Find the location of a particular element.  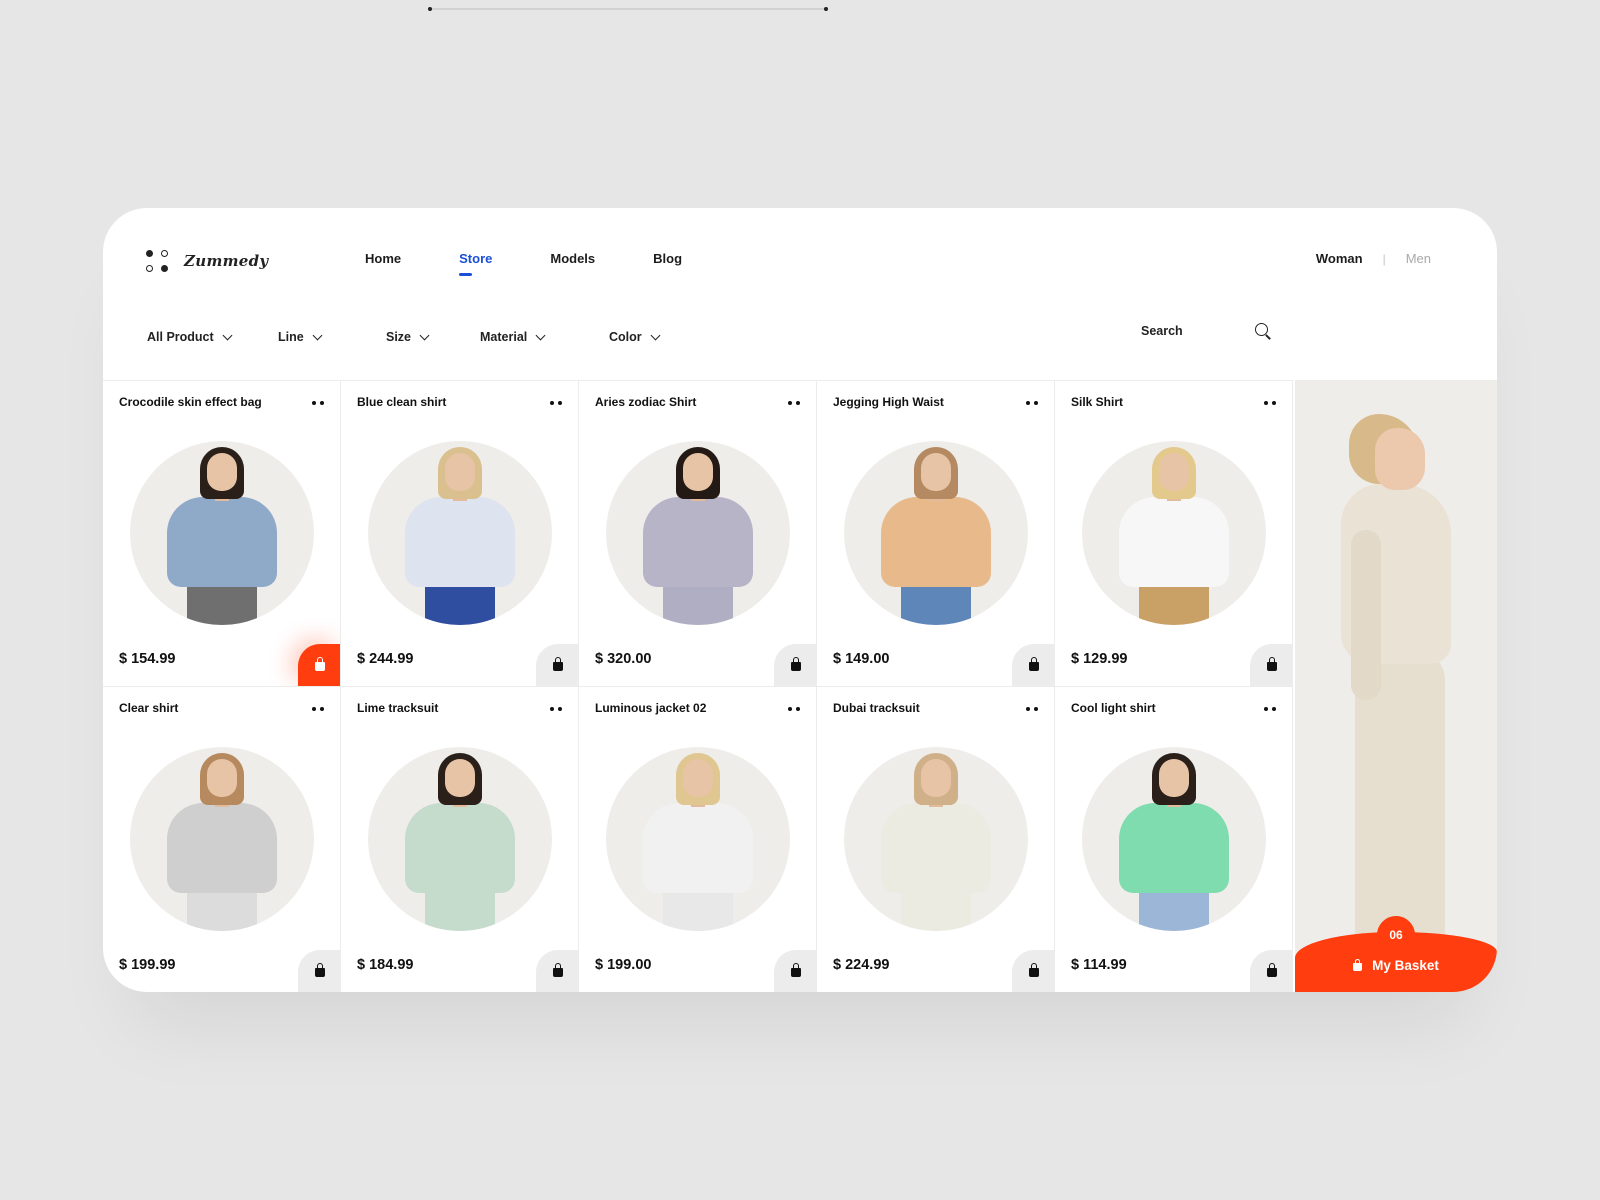

filter-label: Size is located at coordinates (399, 337).